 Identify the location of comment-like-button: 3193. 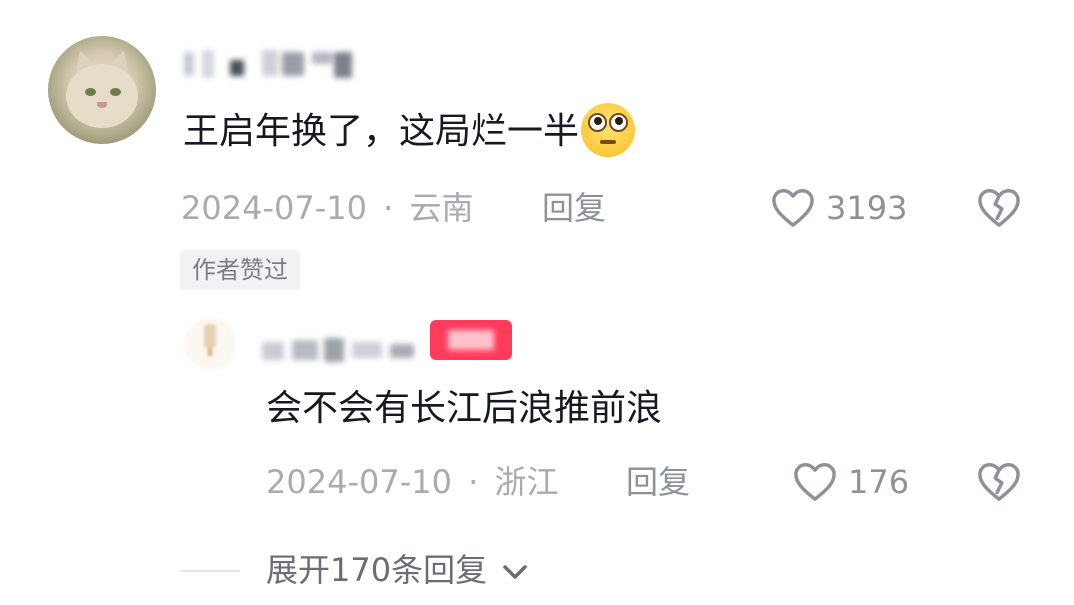
(840, 207).